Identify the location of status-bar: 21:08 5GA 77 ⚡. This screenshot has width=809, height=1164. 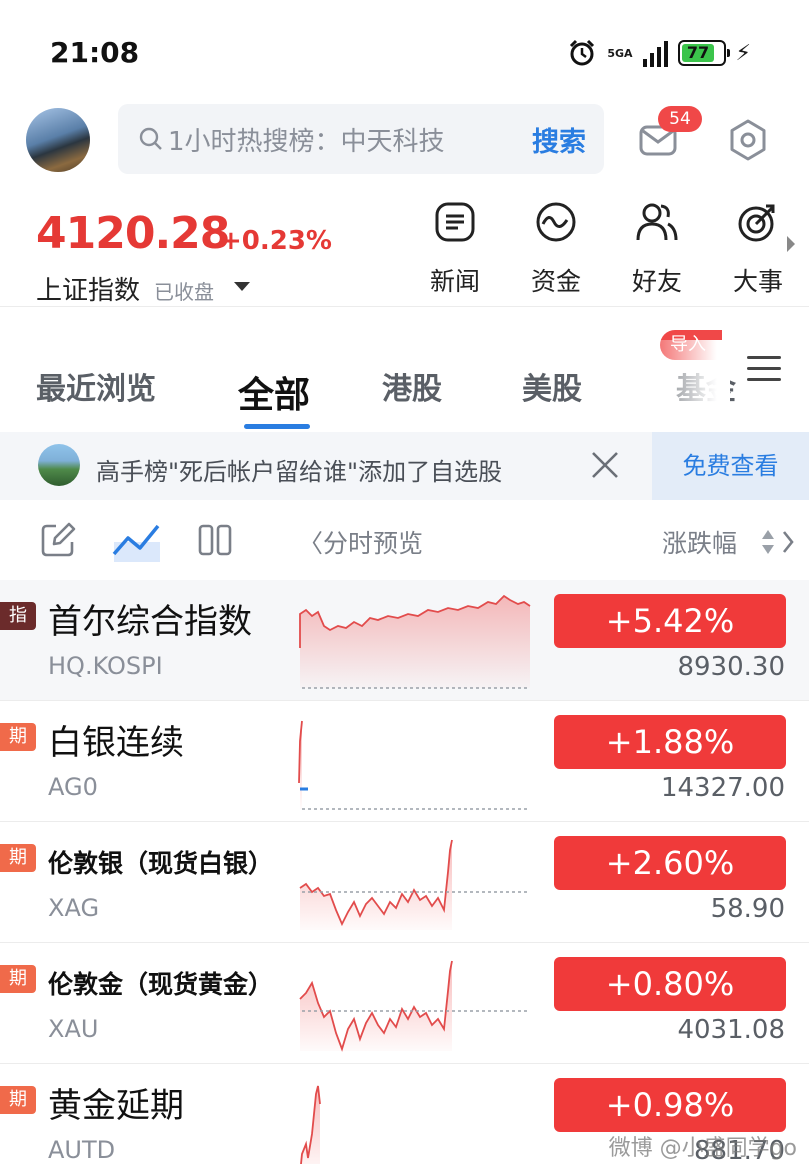
(404, 50).